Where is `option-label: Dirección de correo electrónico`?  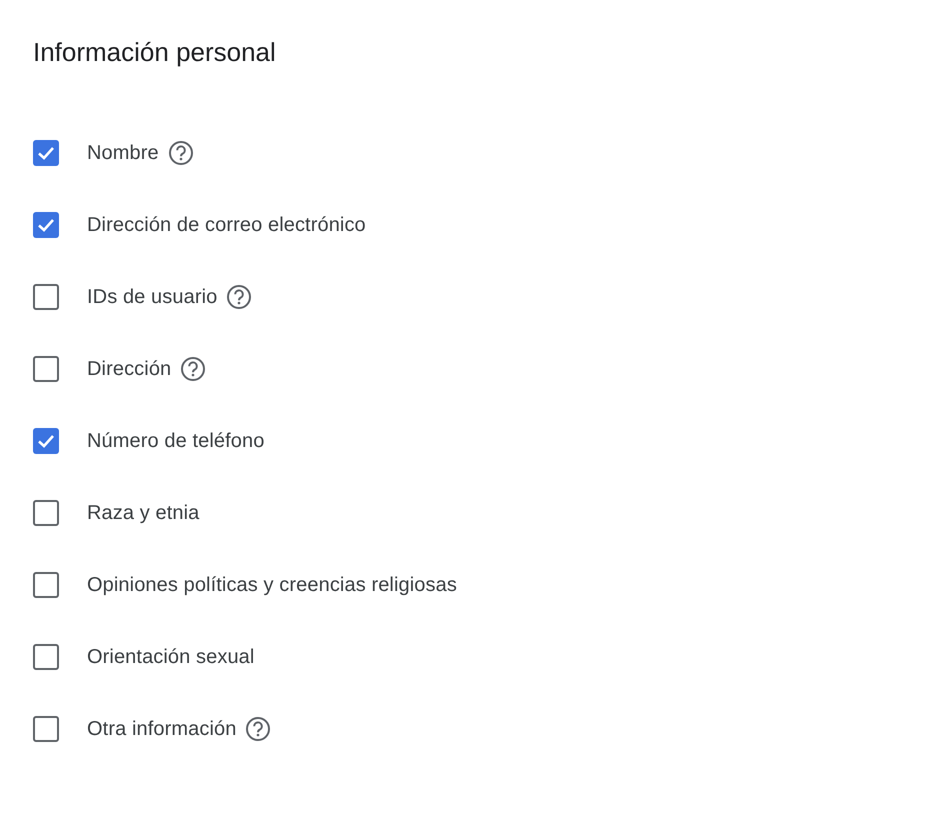
option-label: Dirección de correo electrónico is located at coordinates (226, 225).